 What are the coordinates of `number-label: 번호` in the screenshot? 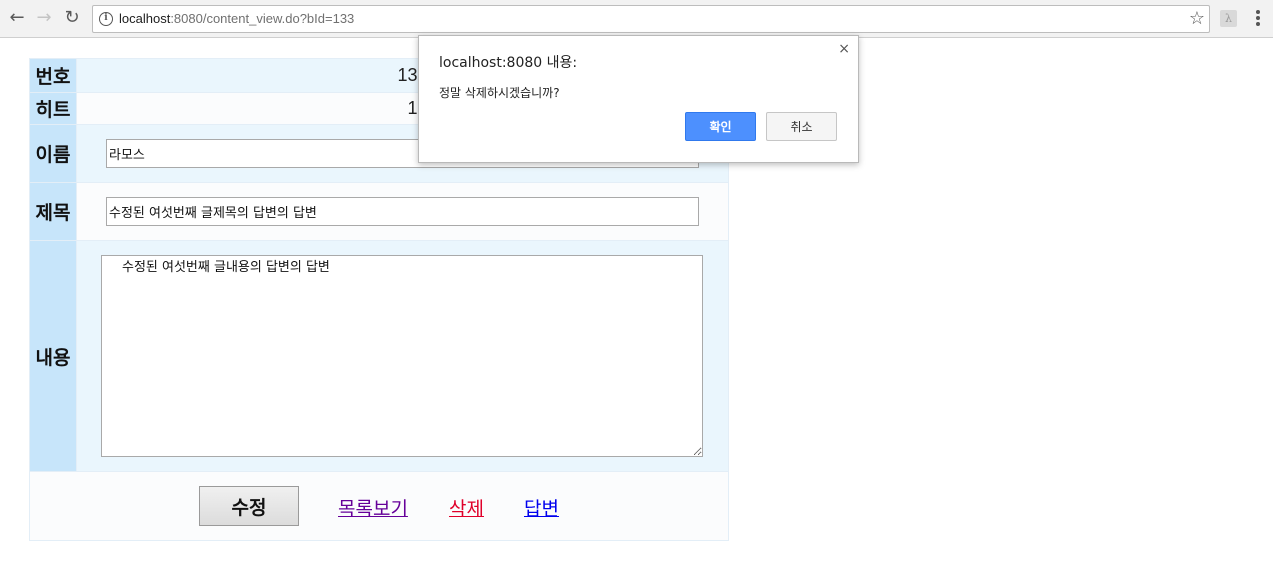 It's located at (53, 75).